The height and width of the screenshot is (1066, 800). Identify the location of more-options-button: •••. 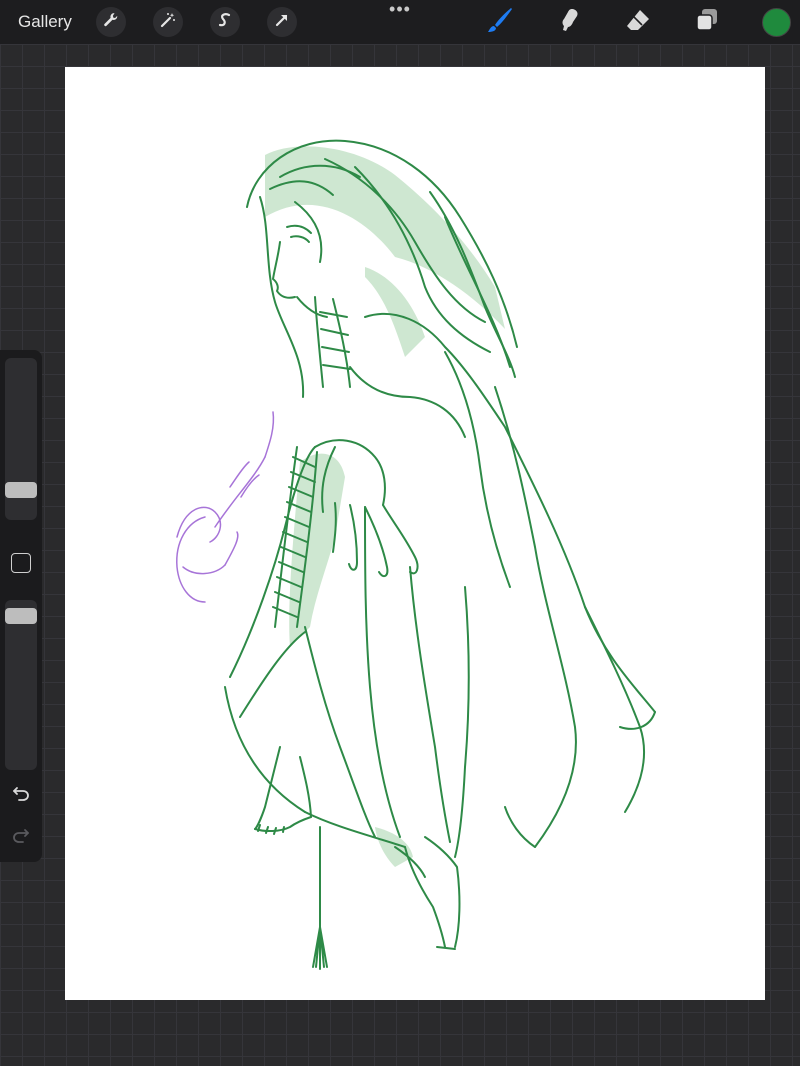
(400, 9).